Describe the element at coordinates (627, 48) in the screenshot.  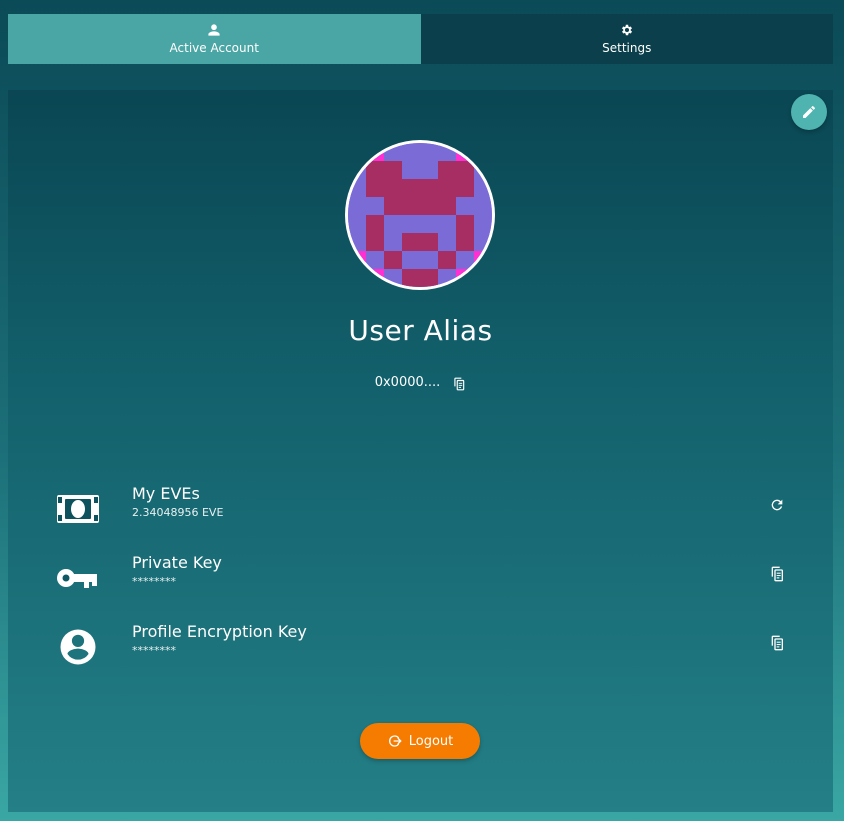
I see `tab-label: Settings` at that location.